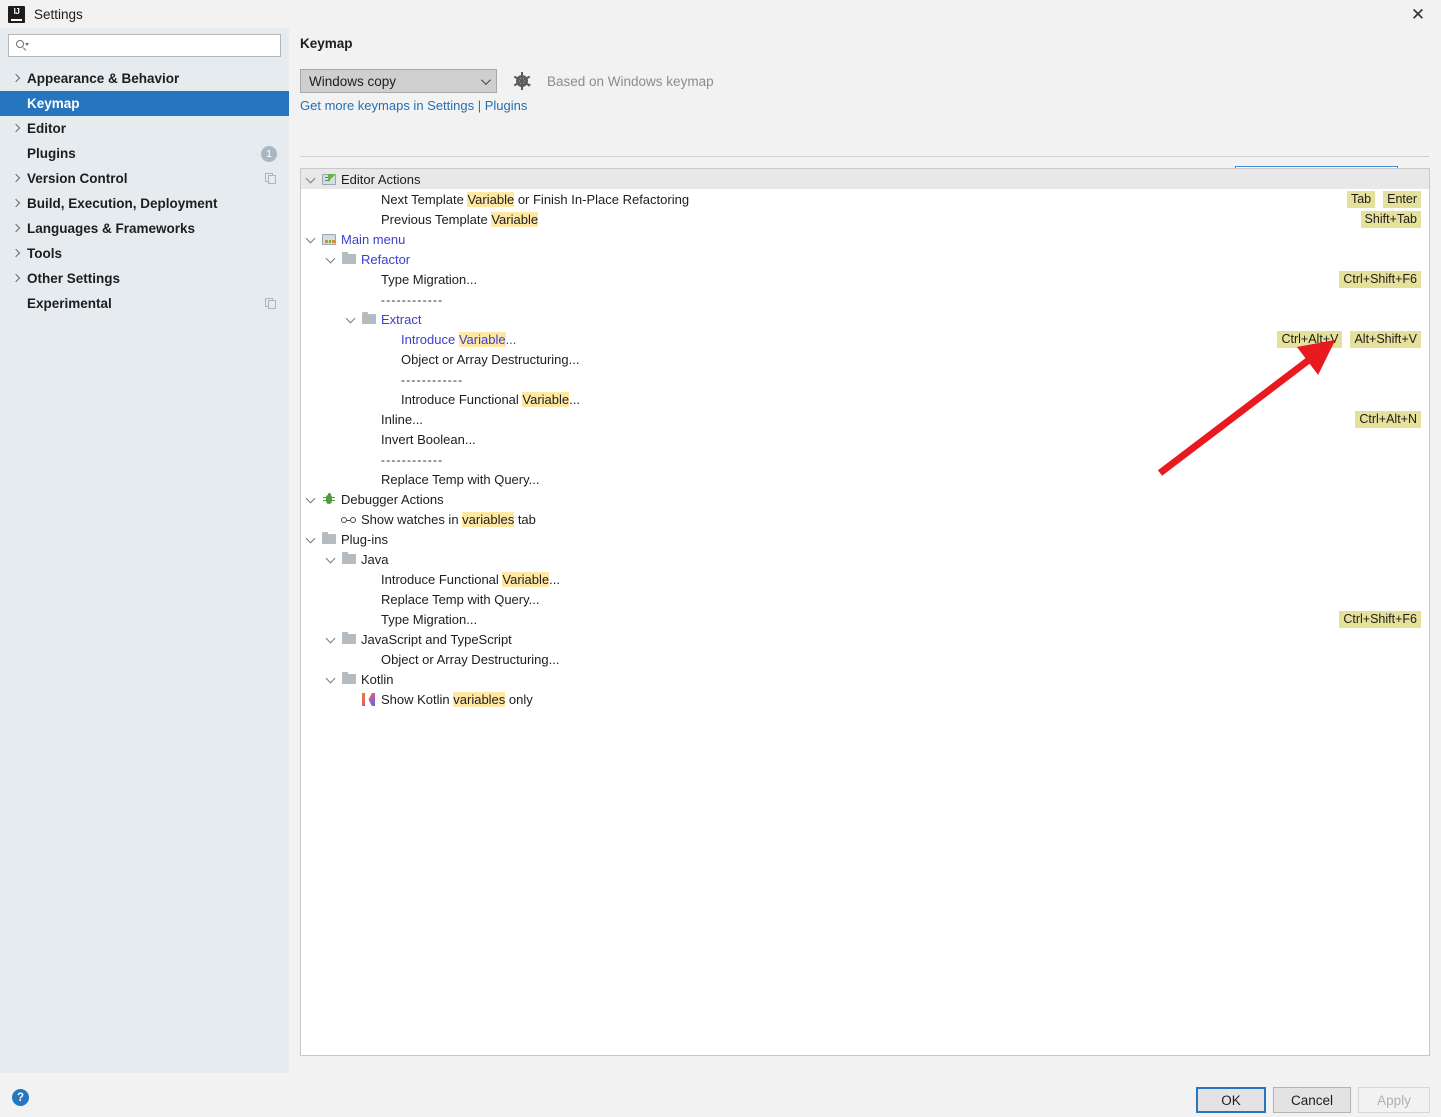 The width and height of the screenshot is (1441, 1117). What do you see at coordinates (865, 539) in the screenshot?
I see `tree-row: Plug-ins` at bounding box center [865, 539].